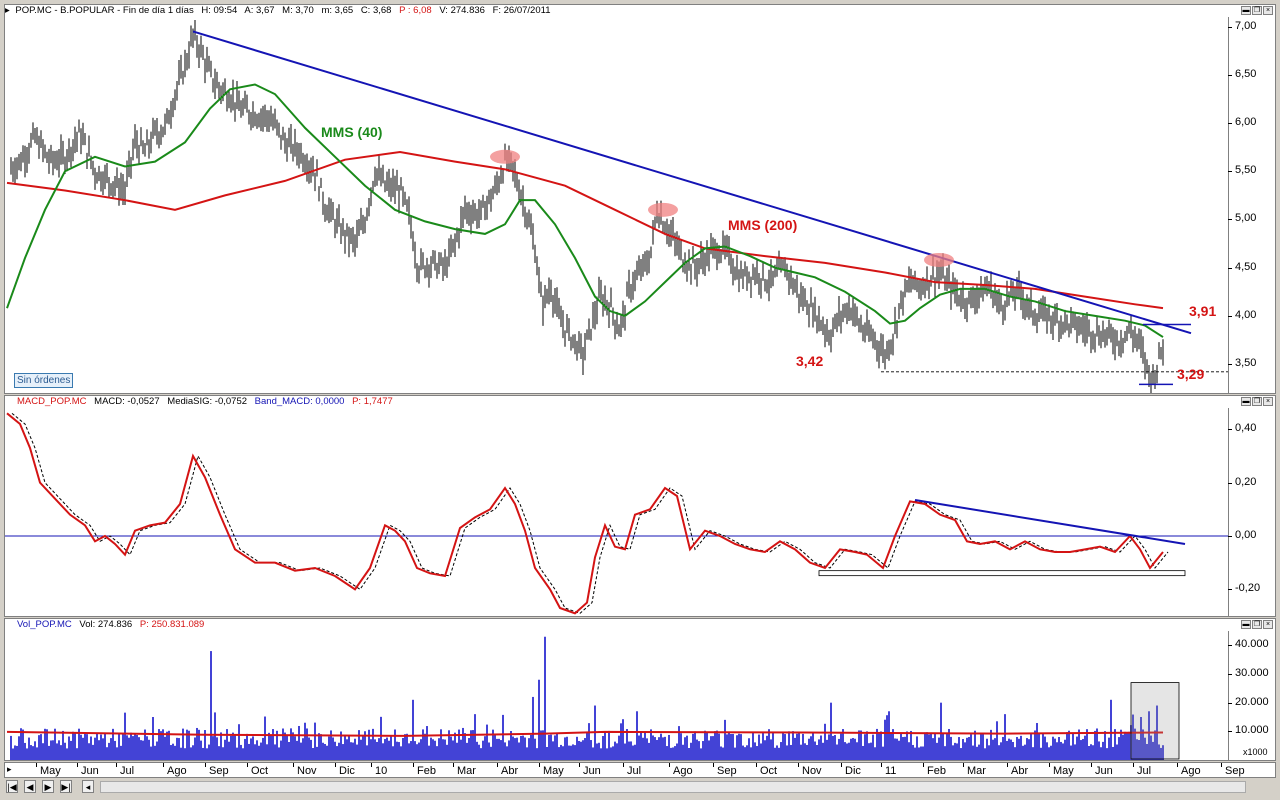 This screenshot has height=800, width=1280. Describe the element at coordinates (507, 770) in the screenshot. I see `x-tick-label: Abr` at that location.